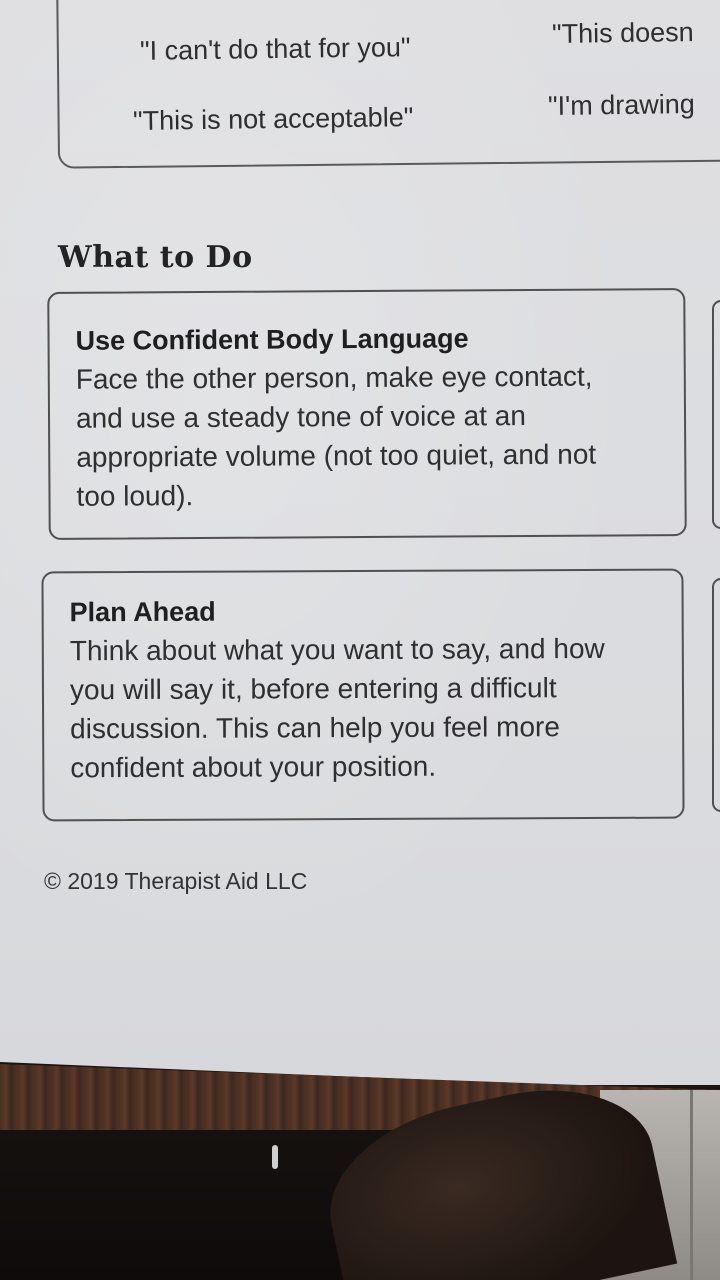  I want to click on tip-line: confident about your position., so click(253, 767).